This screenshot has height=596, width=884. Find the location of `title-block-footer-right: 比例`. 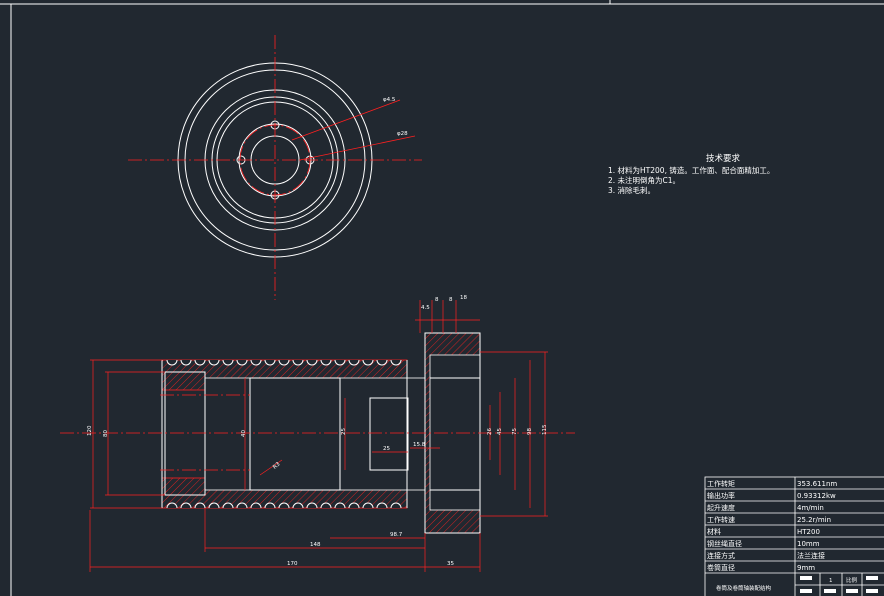

title-block-footer-right: 比例 is located at coordinates (852, 580).